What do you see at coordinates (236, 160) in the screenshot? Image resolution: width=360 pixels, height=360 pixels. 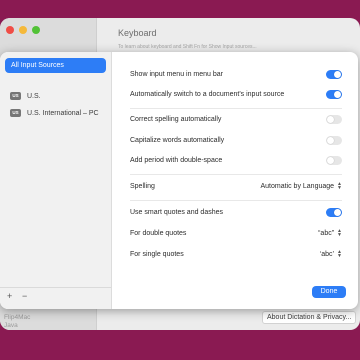 I see `add-period-row: Add period with double-space` at bounding box center [236, 160].